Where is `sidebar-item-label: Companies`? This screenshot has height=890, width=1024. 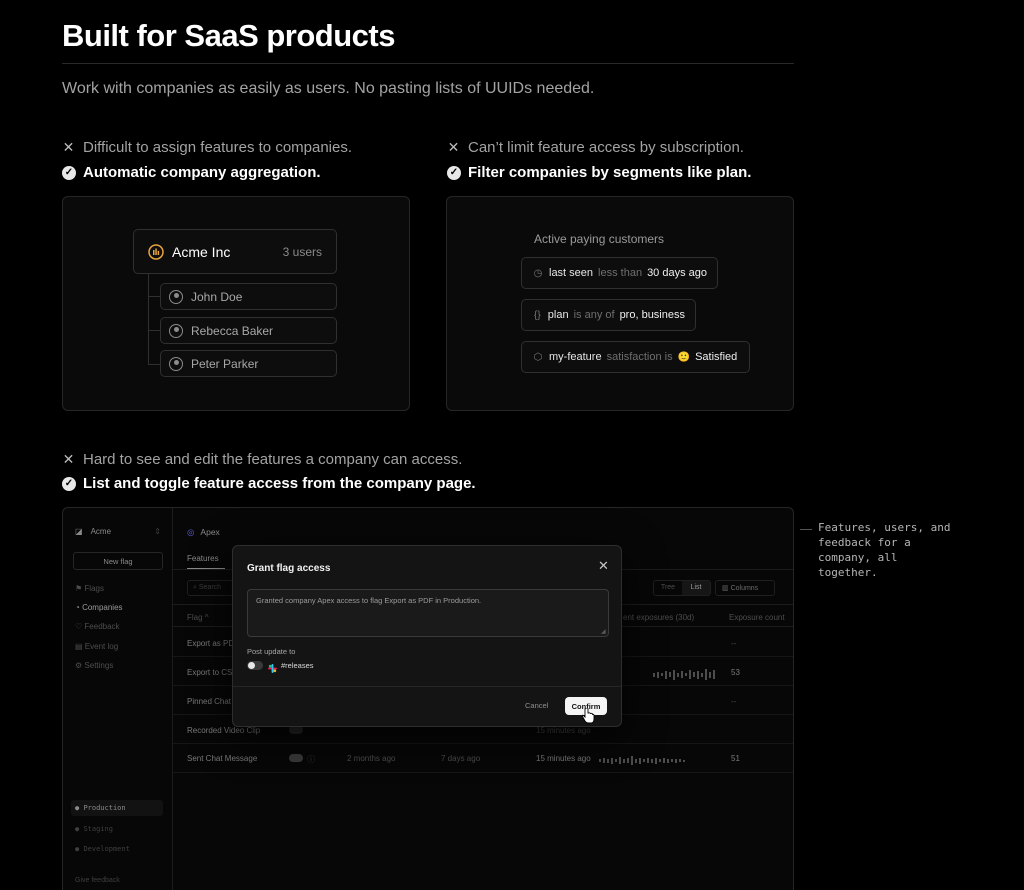
sidebar-item-label: Companies is located at coordinates (102, 607).